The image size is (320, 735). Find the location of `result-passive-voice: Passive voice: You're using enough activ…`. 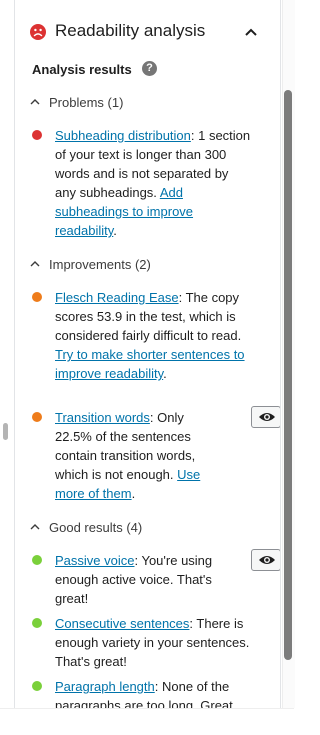

result-passive-voice: Passive voice: You're using enough activ… is located at coordinates (154, 580).